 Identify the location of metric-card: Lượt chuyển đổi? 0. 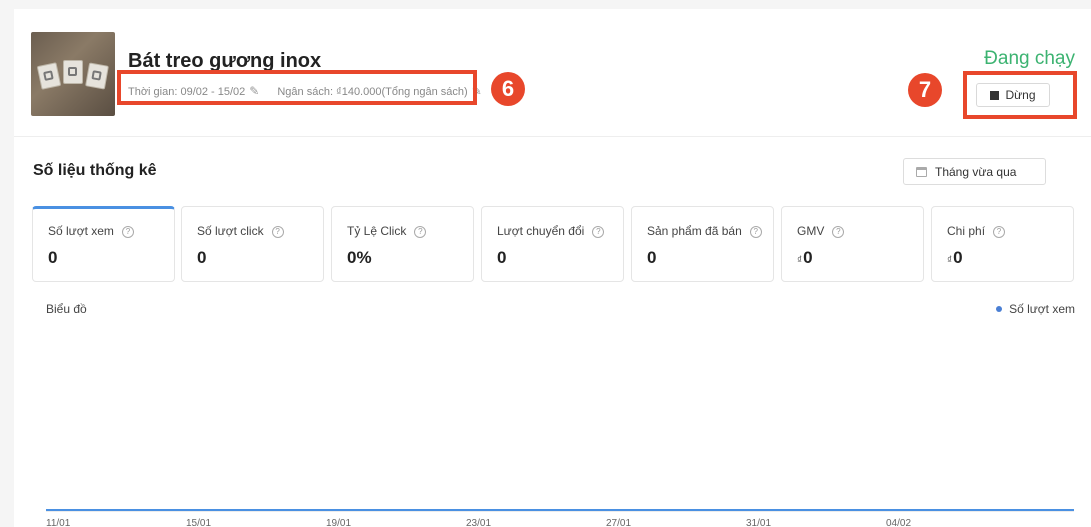
(552, 244).